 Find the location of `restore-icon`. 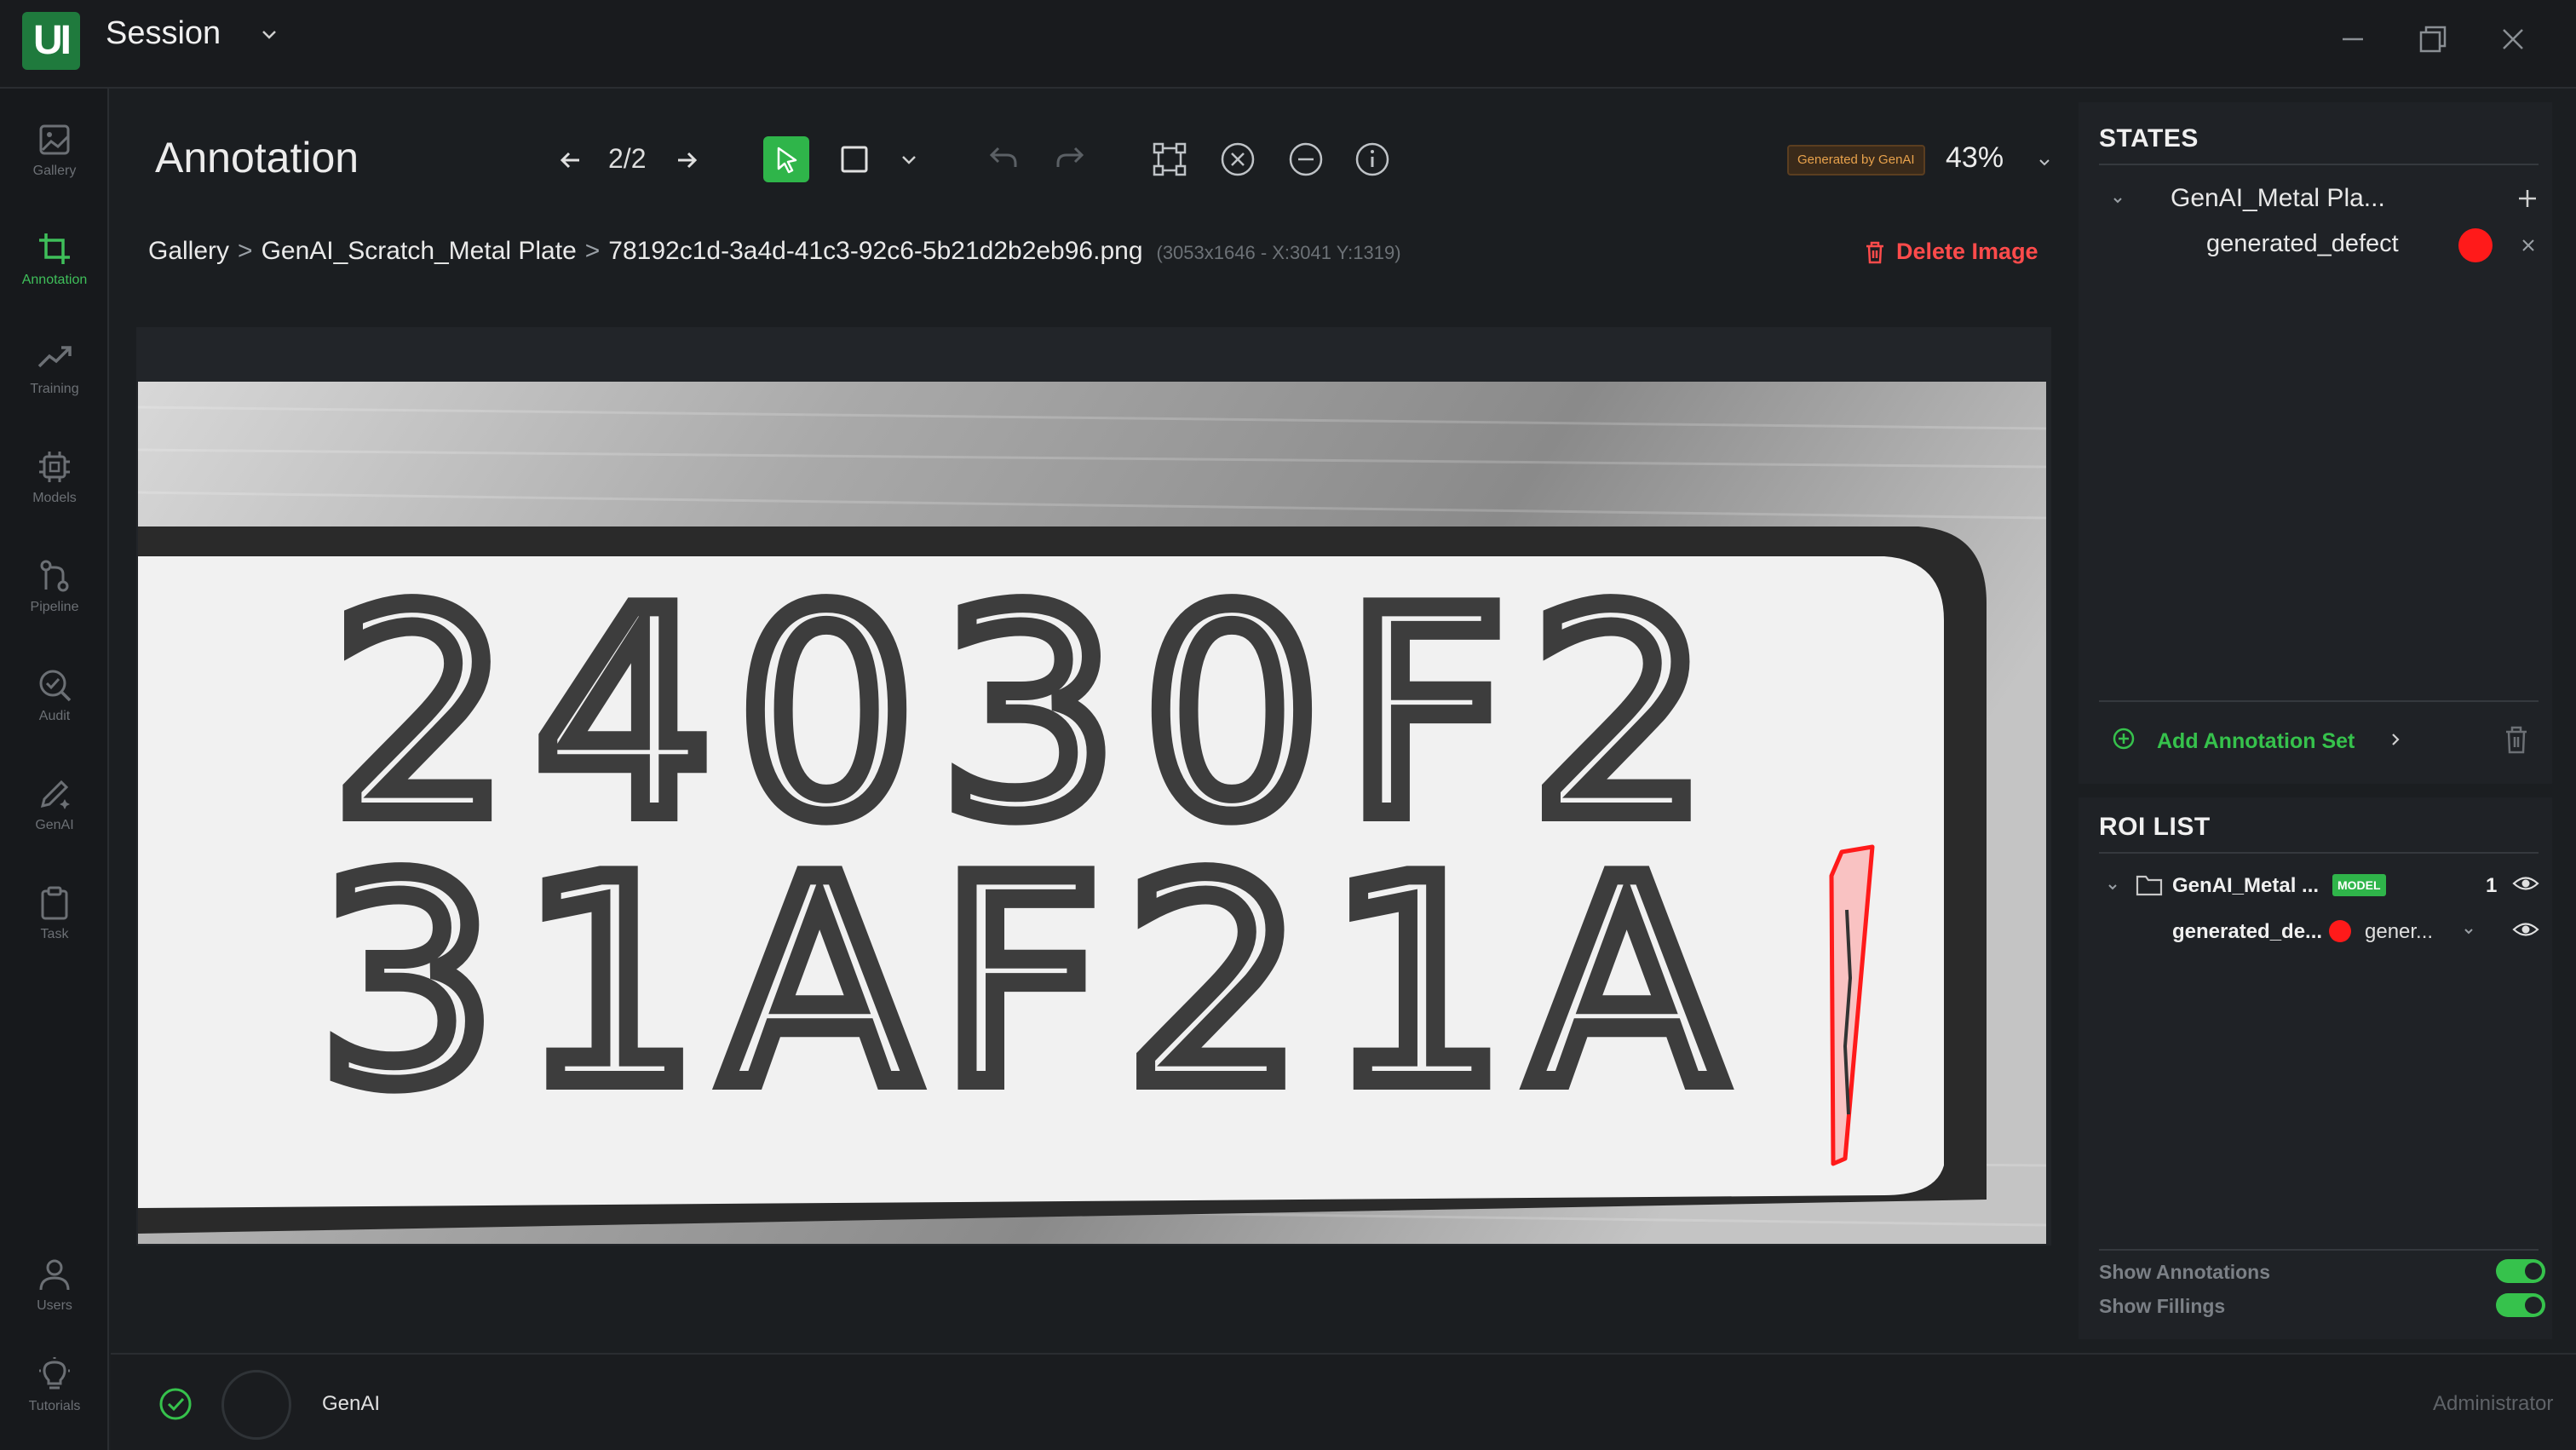

restore-icon is located at coordinates (2433, 39).